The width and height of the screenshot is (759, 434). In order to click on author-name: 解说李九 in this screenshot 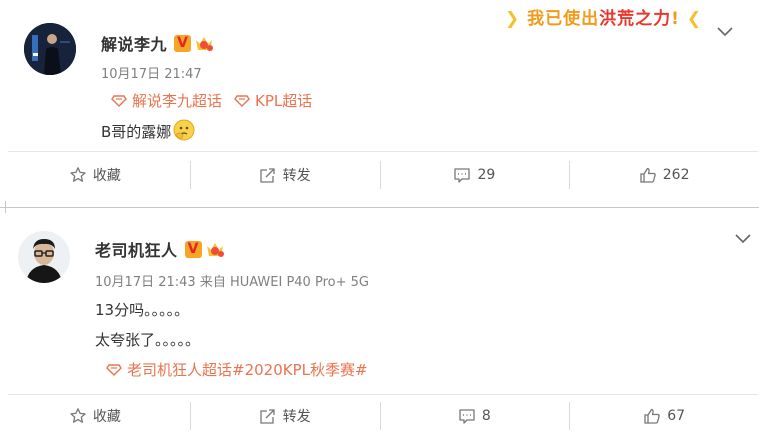, I will do `click(134, 43)`.